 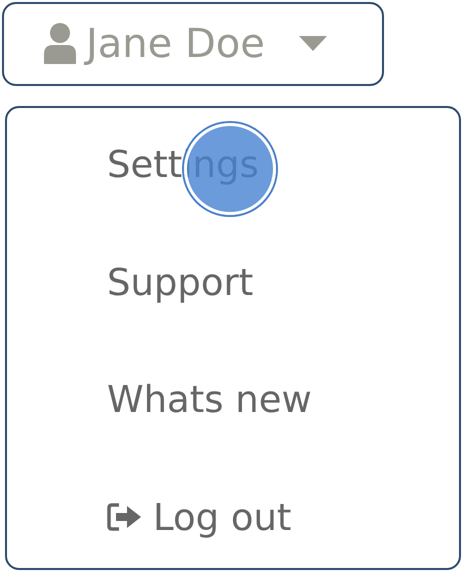 I want to click on logout-icon, so click(x=125, y=517).